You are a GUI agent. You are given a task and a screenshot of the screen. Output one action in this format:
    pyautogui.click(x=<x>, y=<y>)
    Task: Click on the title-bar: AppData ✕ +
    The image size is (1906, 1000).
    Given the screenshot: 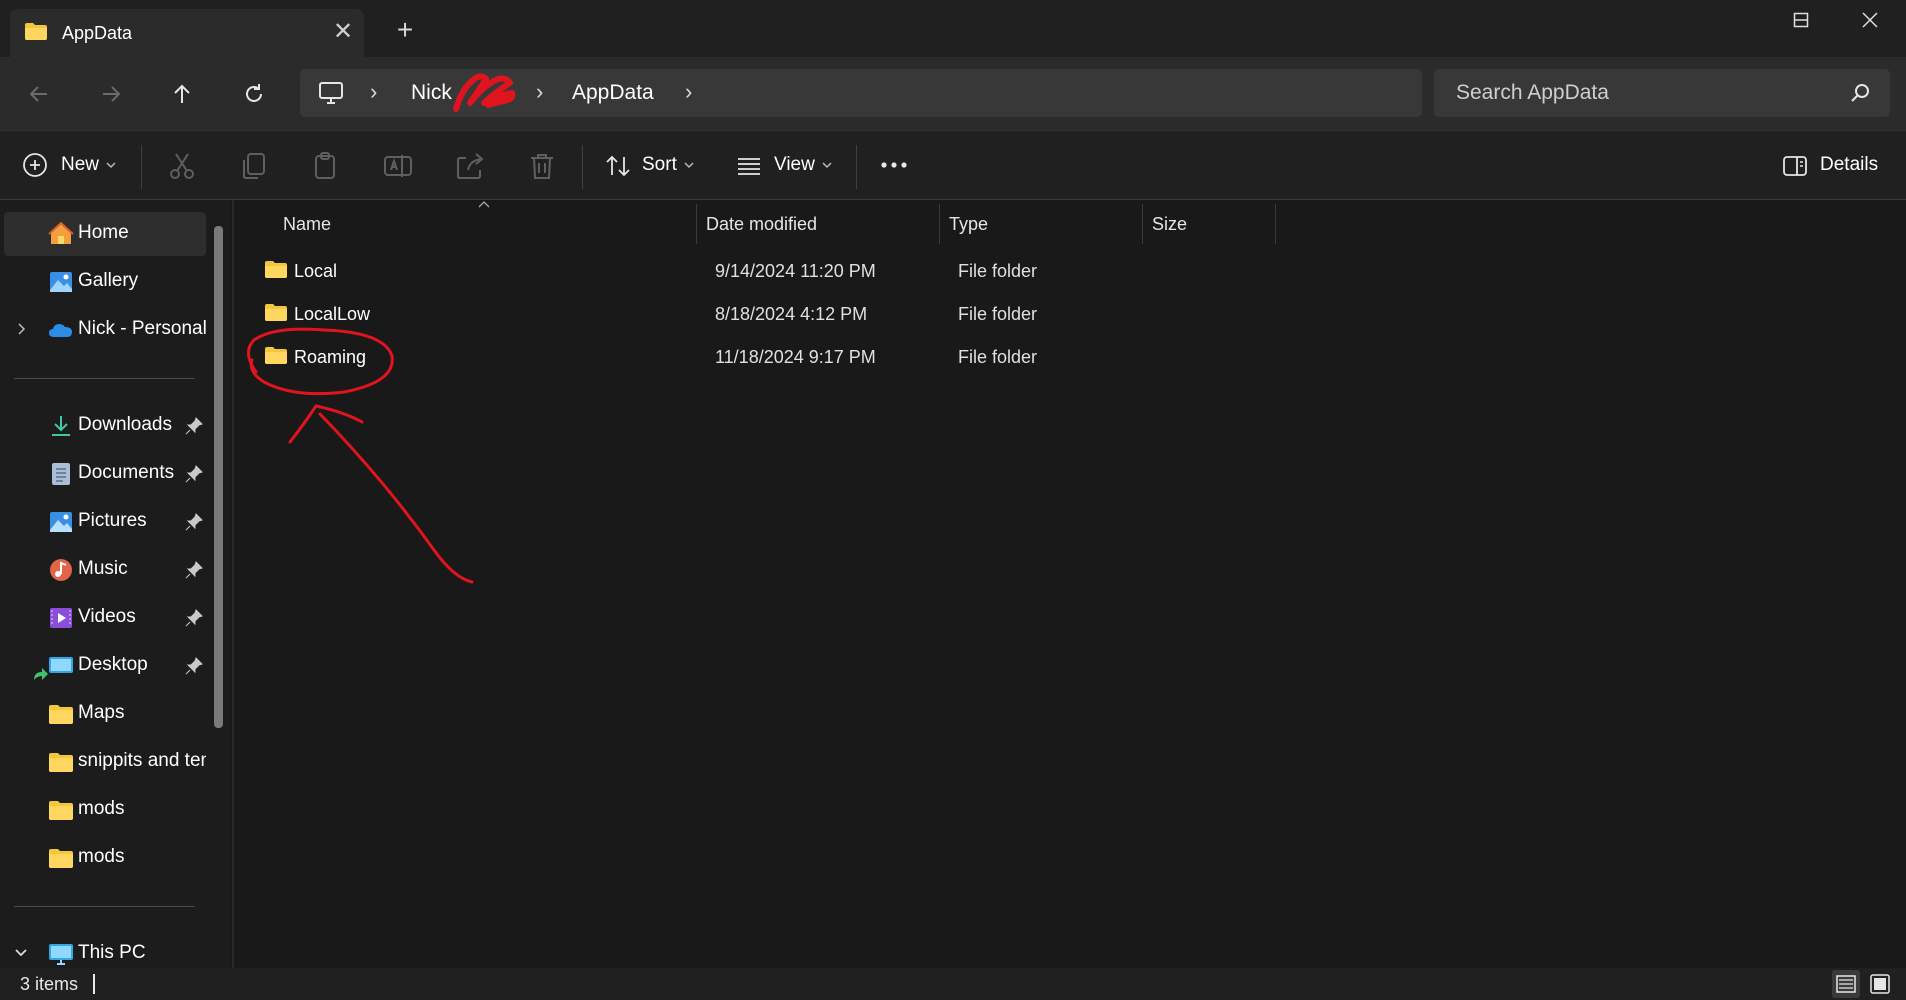 What is the action you would take?
    pyautogui.click(x=953, y=28)
    